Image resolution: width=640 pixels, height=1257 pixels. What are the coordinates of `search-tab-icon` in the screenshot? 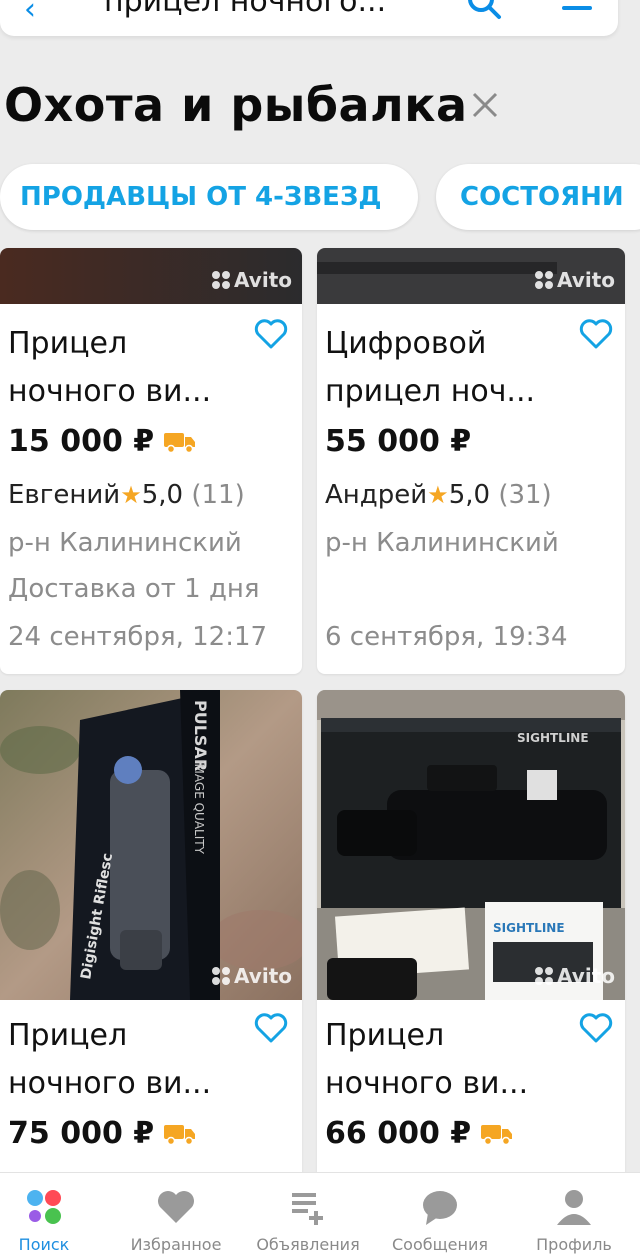 It's located at (44, 1207).